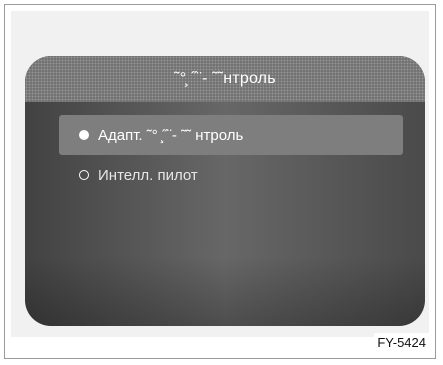  What do you see at coordinates (84, 175) in the screenshot?
I see `radio-unselected-icon` at bounding box center [84, 175].